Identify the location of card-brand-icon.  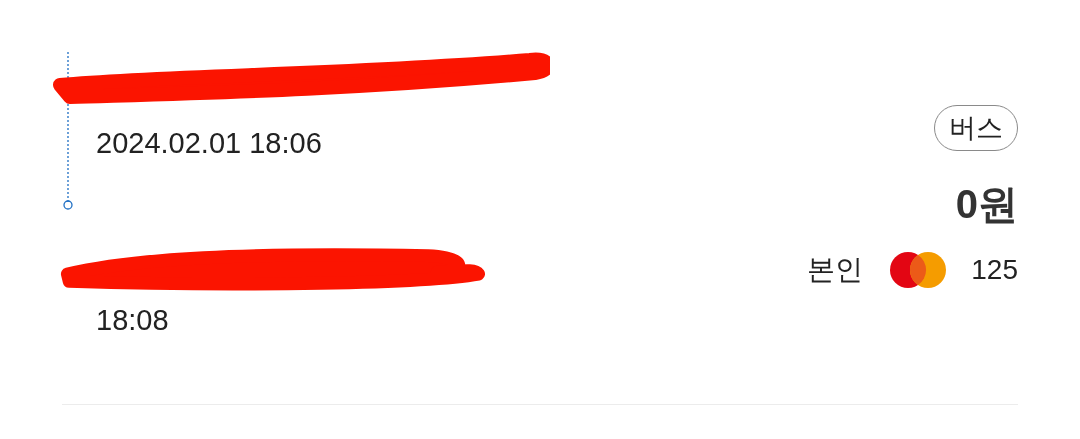
(918, 270).